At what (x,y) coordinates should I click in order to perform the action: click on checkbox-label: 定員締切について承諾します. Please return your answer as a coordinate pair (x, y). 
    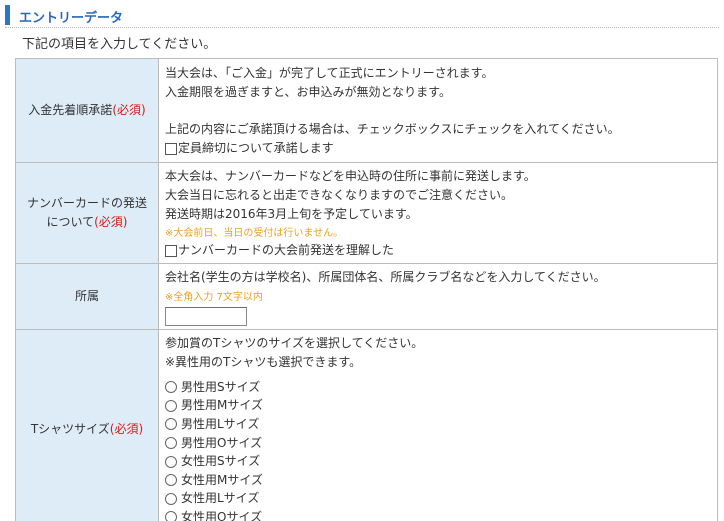
    Looking at the image, I should click on (256, 148).